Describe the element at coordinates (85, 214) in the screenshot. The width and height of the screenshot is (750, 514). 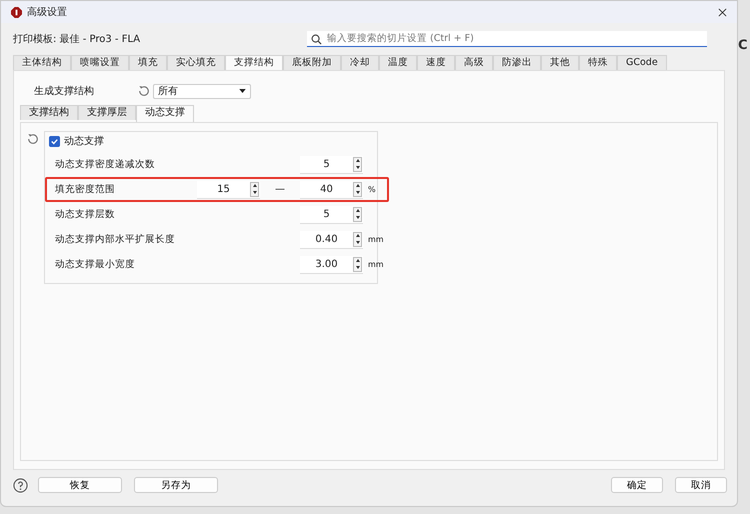
I see `setting-label: 动态支撑层数` at that location.